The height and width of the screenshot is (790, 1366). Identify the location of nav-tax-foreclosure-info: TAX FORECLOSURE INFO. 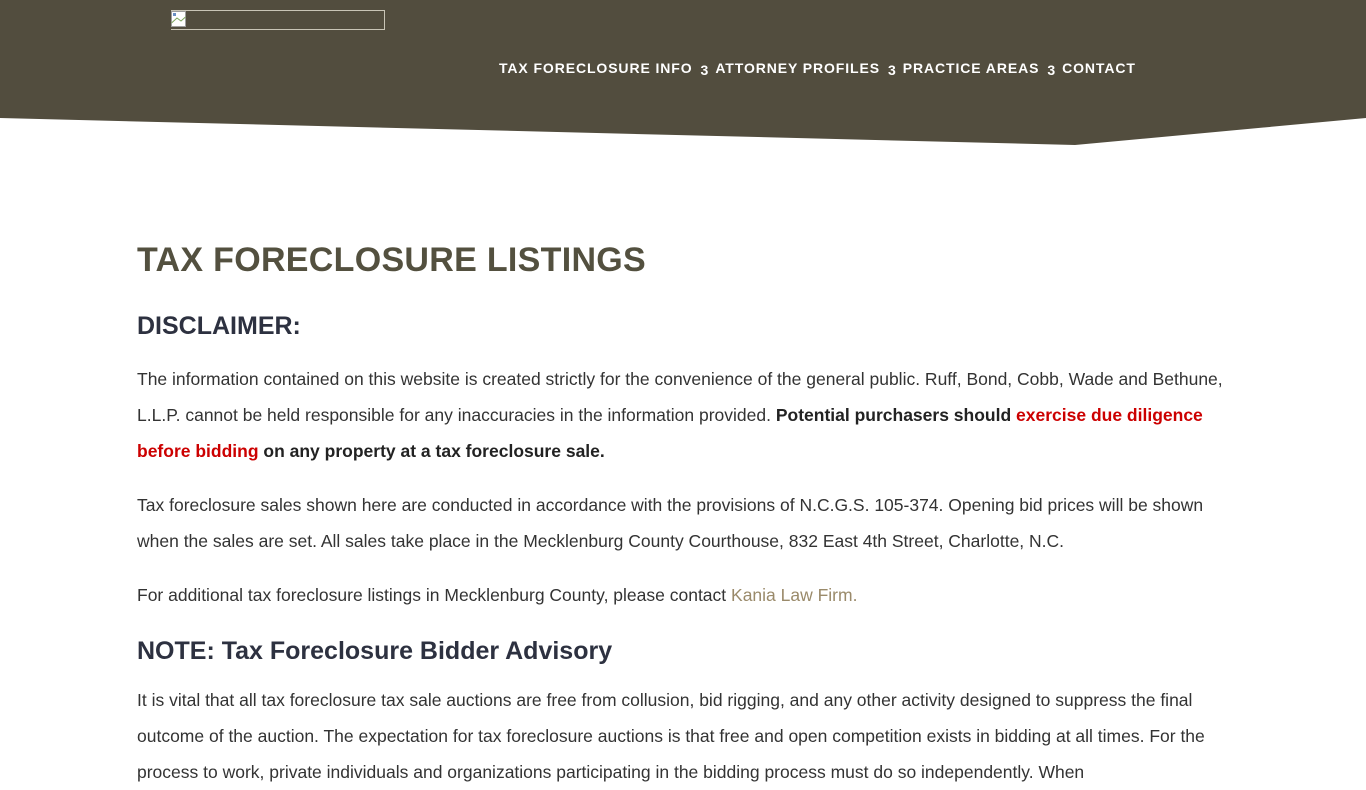
(596, 68).